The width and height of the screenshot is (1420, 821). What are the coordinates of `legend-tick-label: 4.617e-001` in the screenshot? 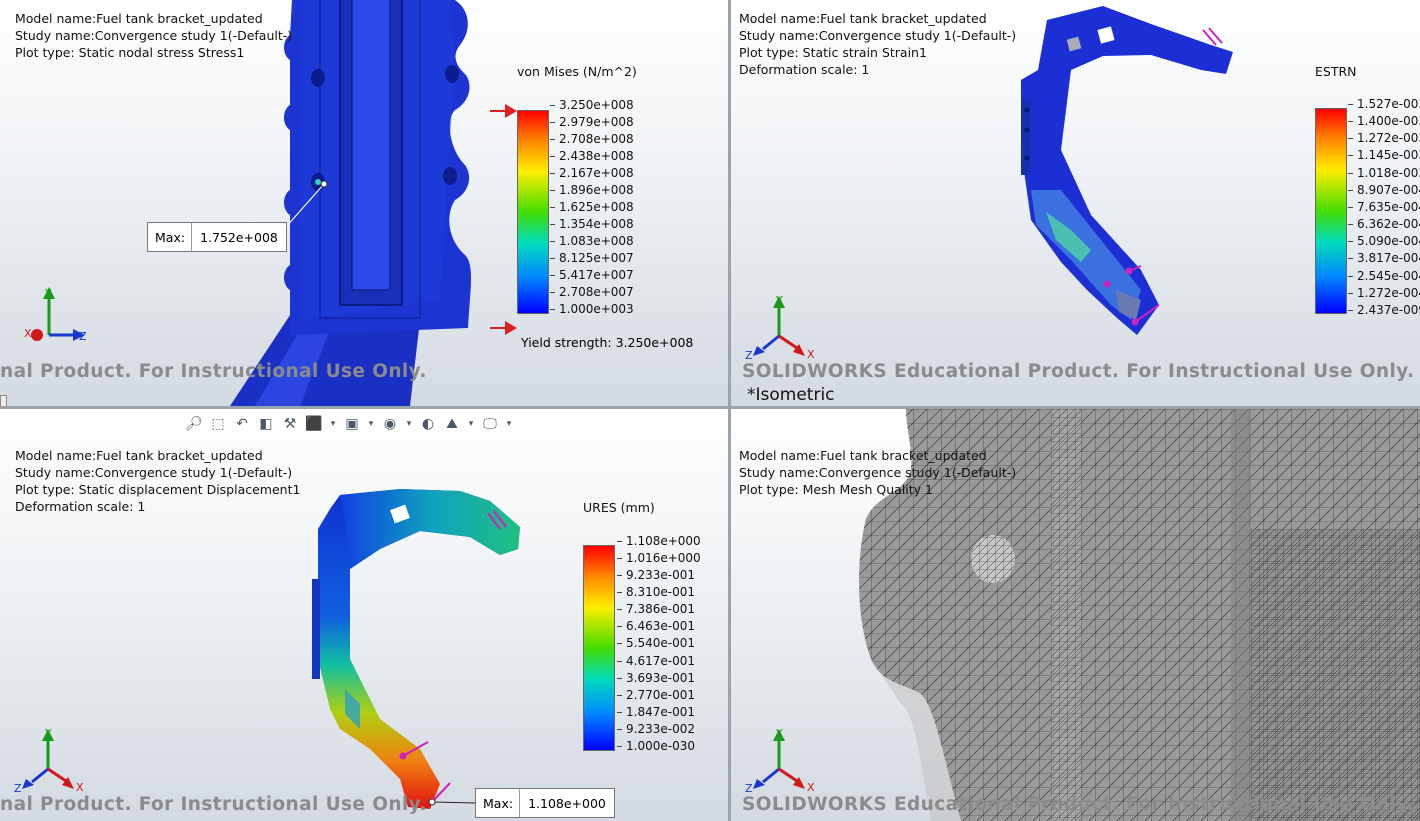 It's located at (659, 661).